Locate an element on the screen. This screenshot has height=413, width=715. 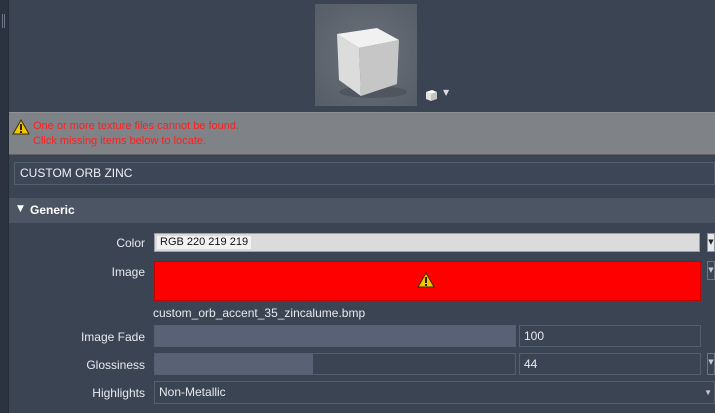
color-swatch: RGB 220 219 219 is located at coordinates (427, 242).